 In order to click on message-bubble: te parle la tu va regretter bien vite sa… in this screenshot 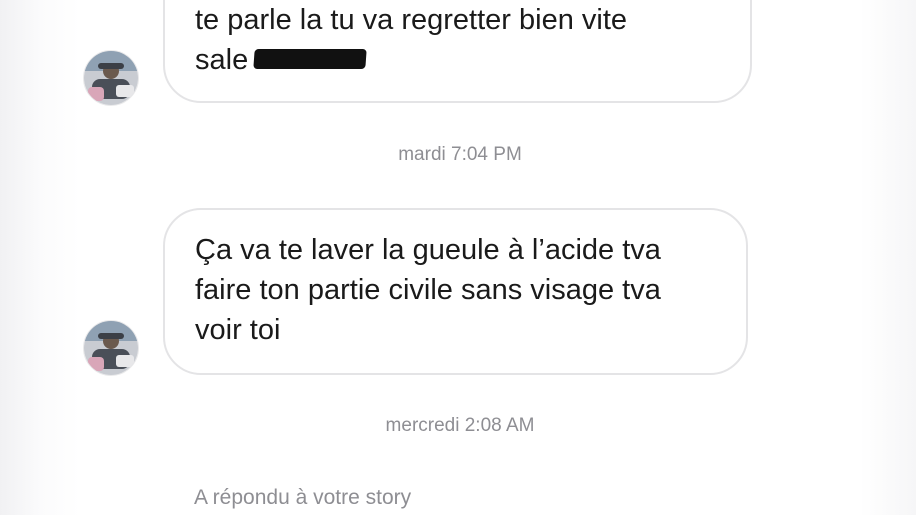, I will do `click(457, 51)`.